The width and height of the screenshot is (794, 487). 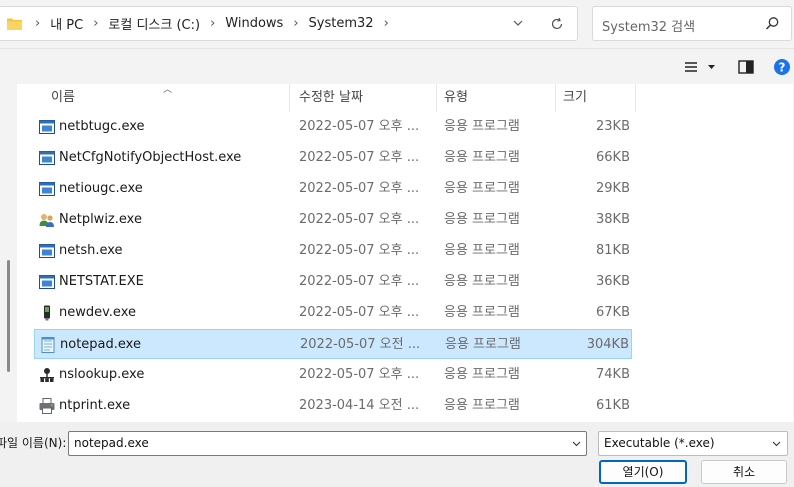 I want to click on search-box: System32 검색, so click(x=692, y=23).